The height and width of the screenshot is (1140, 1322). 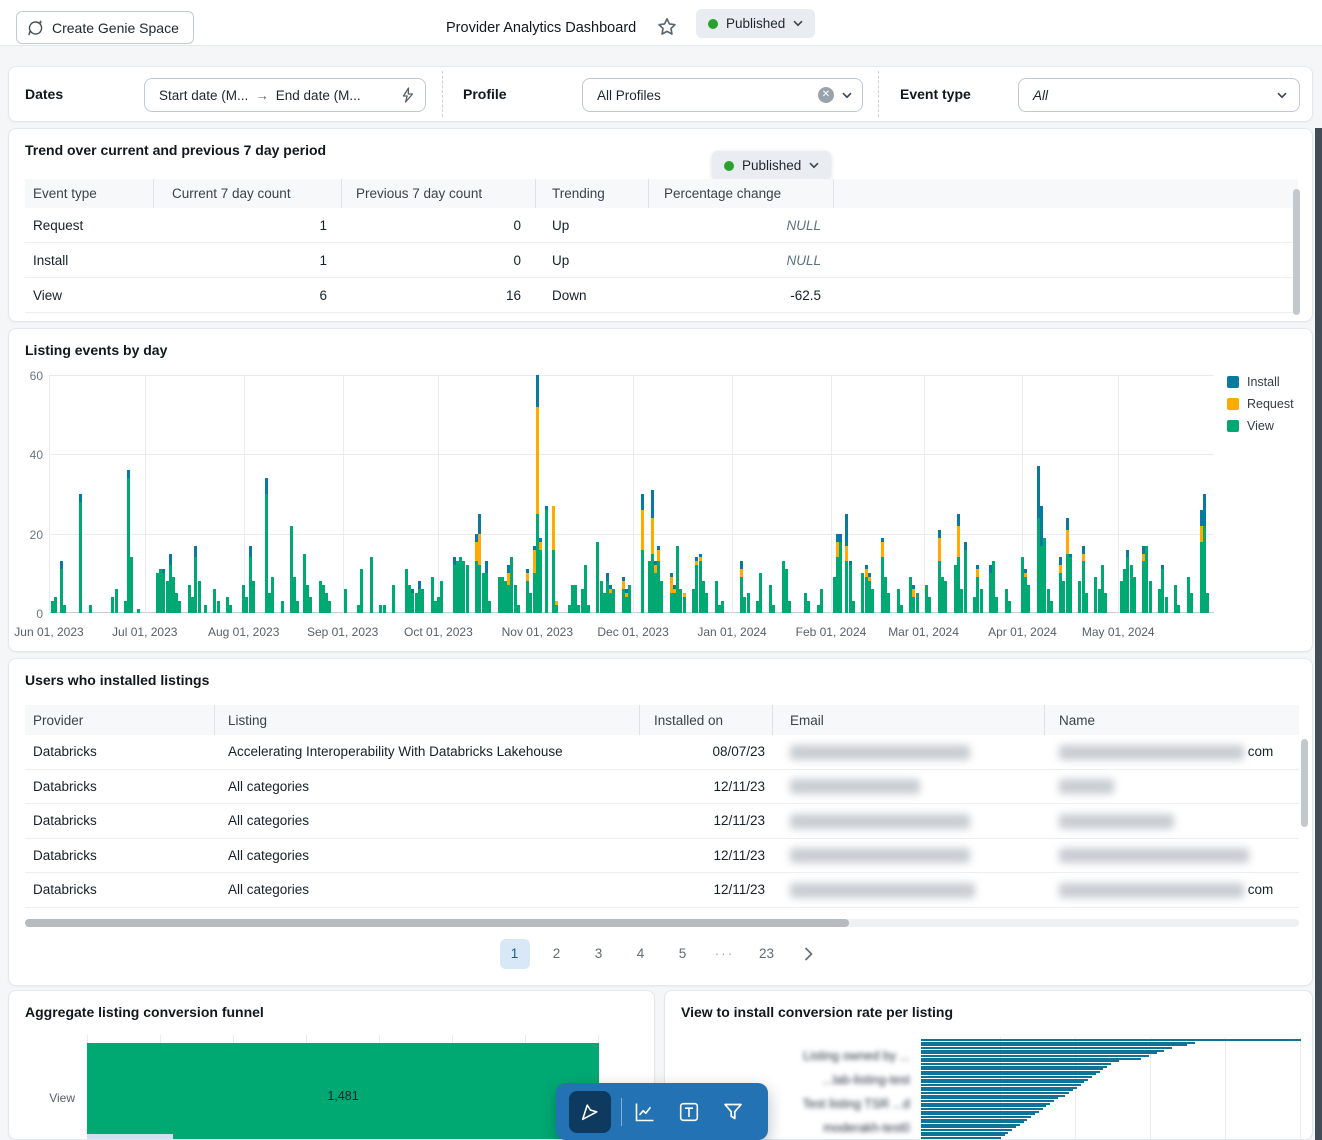 I want to click on table-row: Databricks All categories 12/11/23 com, so click(x=662, y=890).